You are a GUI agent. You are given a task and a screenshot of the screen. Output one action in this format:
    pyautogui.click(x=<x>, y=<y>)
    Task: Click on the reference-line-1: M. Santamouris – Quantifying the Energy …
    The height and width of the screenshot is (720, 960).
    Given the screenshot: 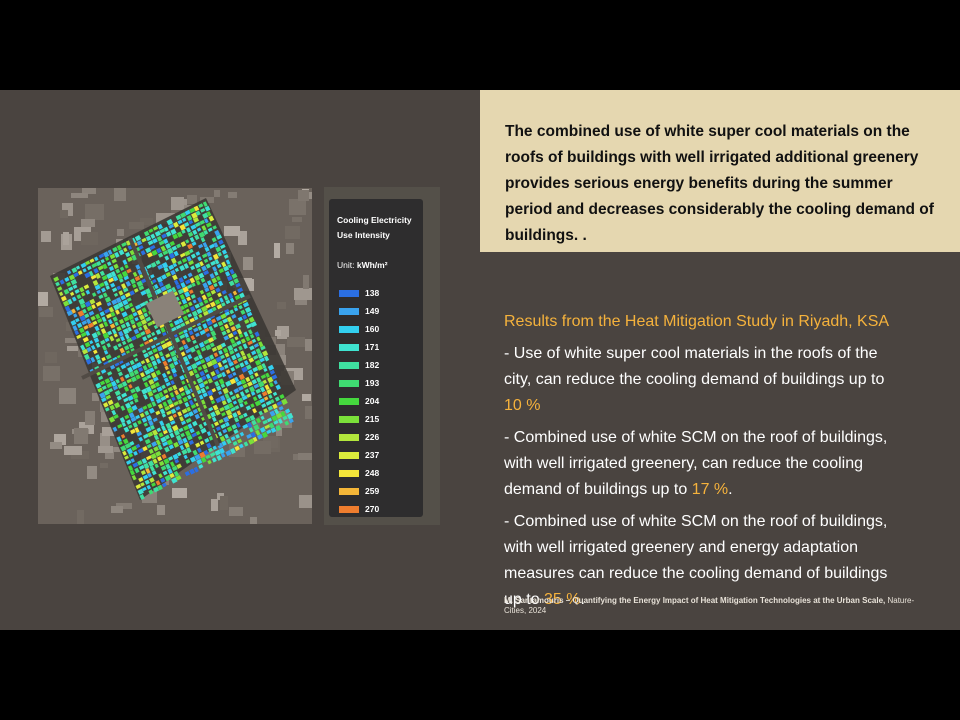 What is the action you would take?
    pyautogui.click(x=732, y=601)
    